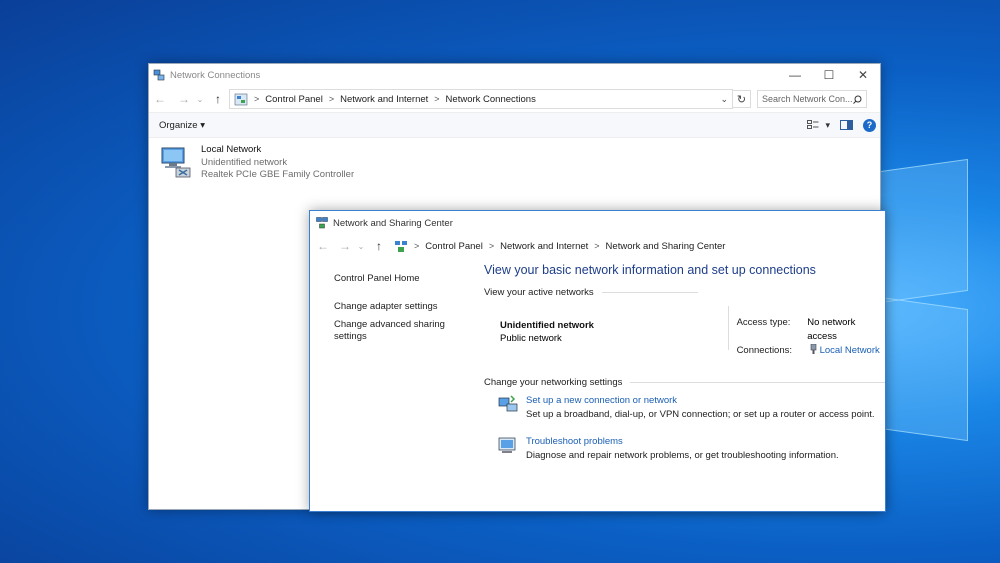 The width and height of the screenshot is (1000, 563). Describe the element at coordinates (393, 223) in the screenshot. I see `window-title: Network and Sharing Center` at that location.